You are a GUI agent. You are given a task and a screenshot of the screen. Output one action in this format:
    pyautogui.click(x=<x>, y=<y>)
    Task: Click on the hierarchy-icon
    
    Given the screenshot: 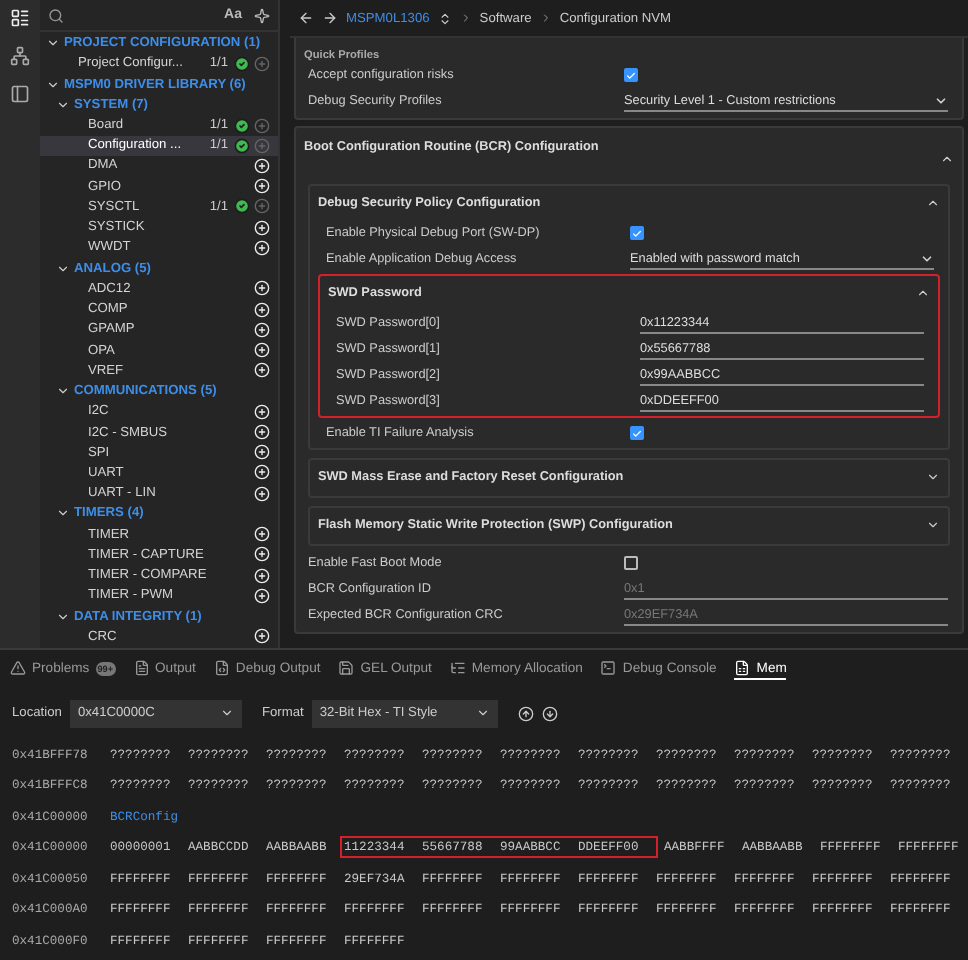 What is the action you would take?
    pyautogui.click(x=20, y=56)
    